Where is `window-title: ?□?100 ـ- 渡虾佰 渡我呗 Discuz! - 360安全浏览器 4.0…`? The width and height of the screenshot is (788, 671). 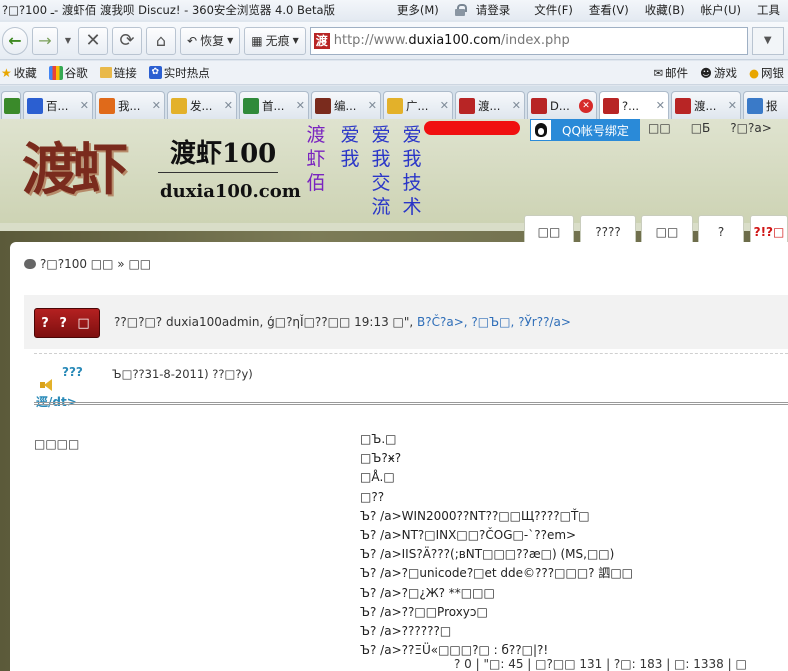
window-title: ?□?100 ـ- 渡虾佰 渡我呗 Discuz! - 360安全浏览器 4.0… is located at coordinates (169, 10).